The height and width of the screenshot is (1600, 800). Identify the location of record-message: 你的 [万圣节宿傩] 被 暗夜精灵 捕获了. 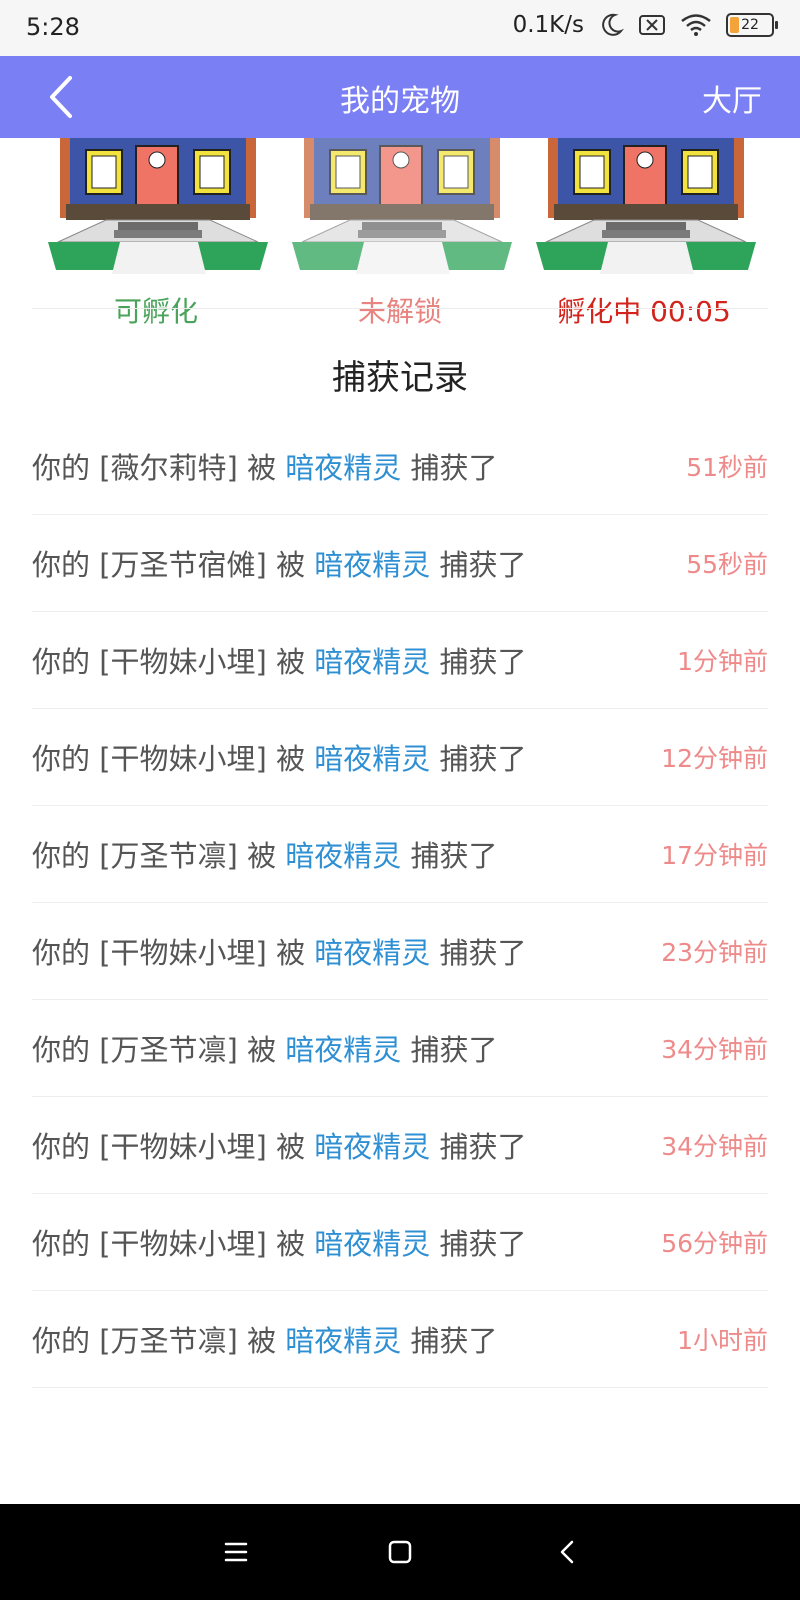
(279, 563).